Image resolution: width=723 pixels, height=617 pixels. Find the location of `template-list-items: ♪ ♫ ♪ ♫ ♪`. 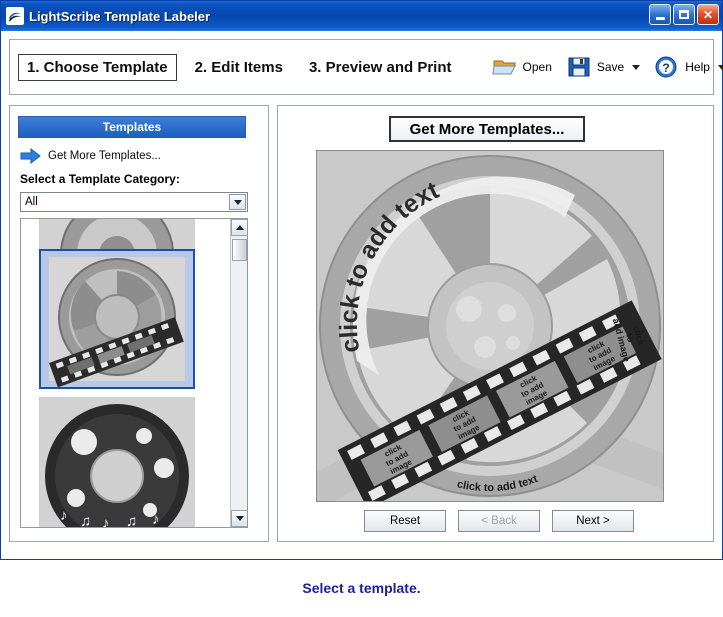

template-list-items: ♪ ♫ ♪ ♫ ♪ is located at coordinates (126, 373).